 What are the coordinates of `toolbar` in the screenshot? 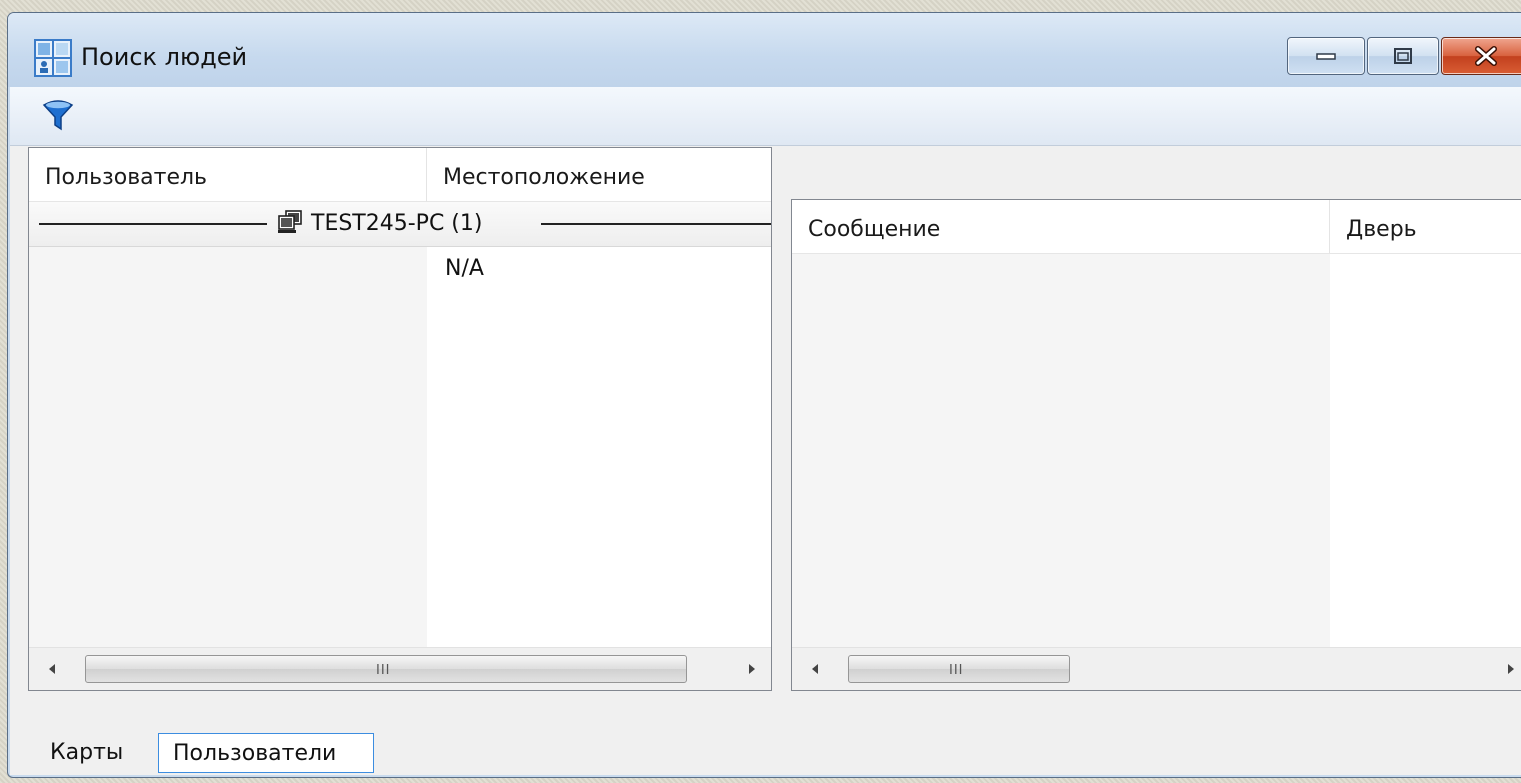 It's located at (765, 116).